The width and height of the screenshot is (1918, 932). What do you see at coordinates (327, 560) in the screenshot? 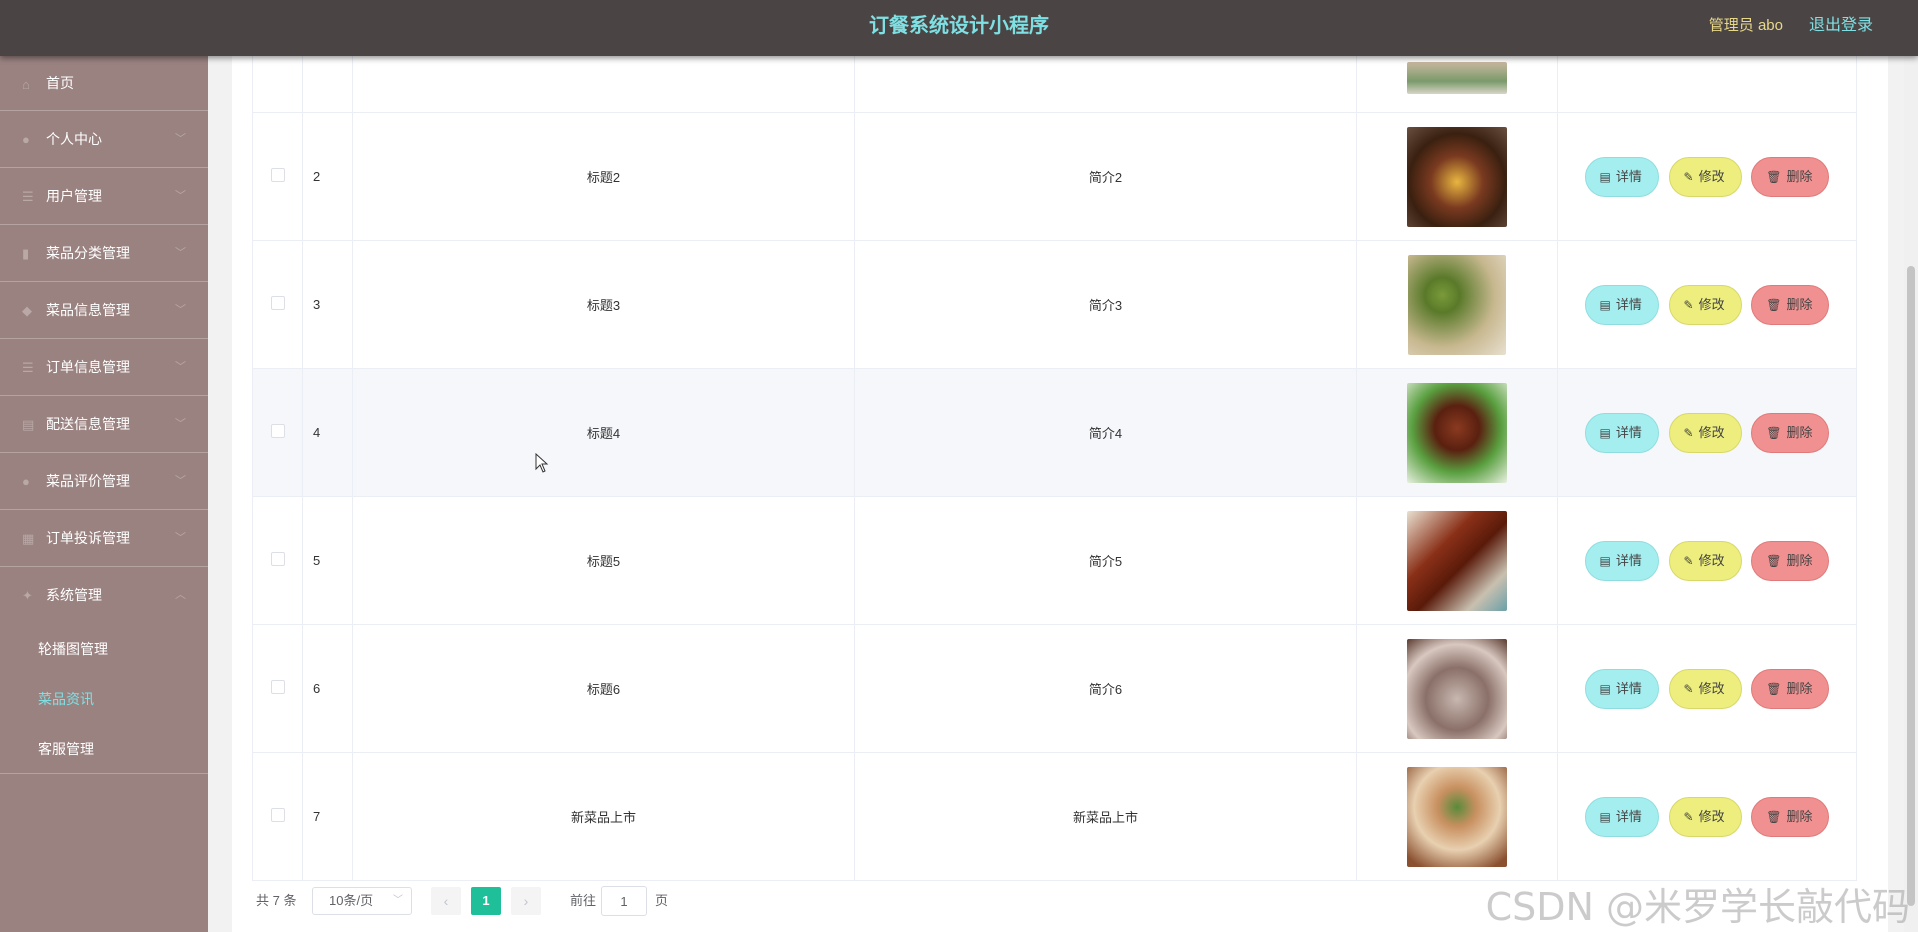
I see `row-index: 5` at bounding box center [327, 560].